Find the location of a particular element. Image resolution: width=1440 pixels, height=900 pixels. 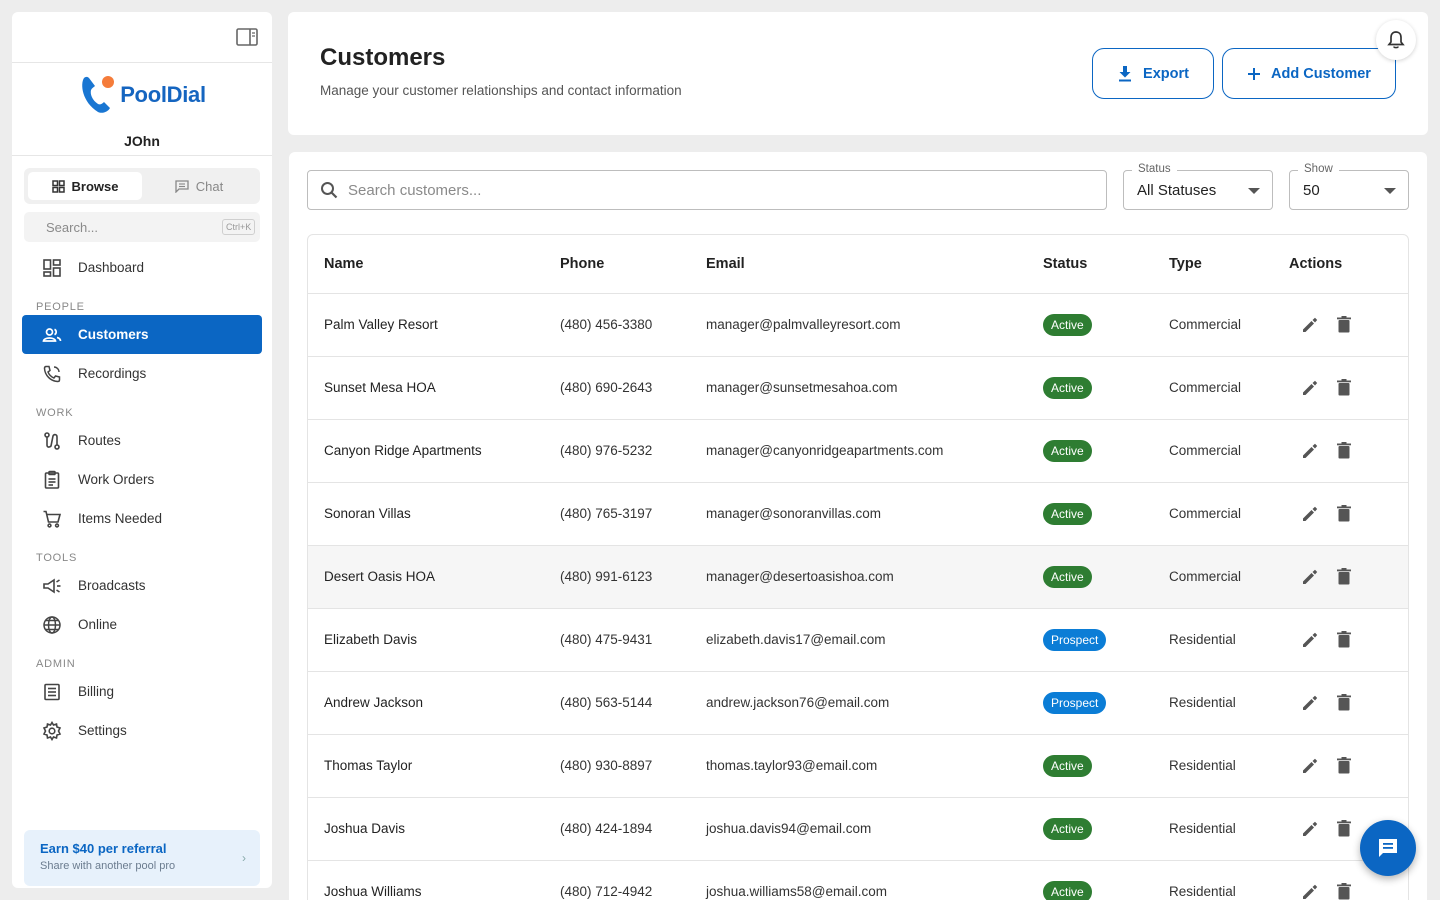

browse-tab: Browse is located at coordinates (85, 186).